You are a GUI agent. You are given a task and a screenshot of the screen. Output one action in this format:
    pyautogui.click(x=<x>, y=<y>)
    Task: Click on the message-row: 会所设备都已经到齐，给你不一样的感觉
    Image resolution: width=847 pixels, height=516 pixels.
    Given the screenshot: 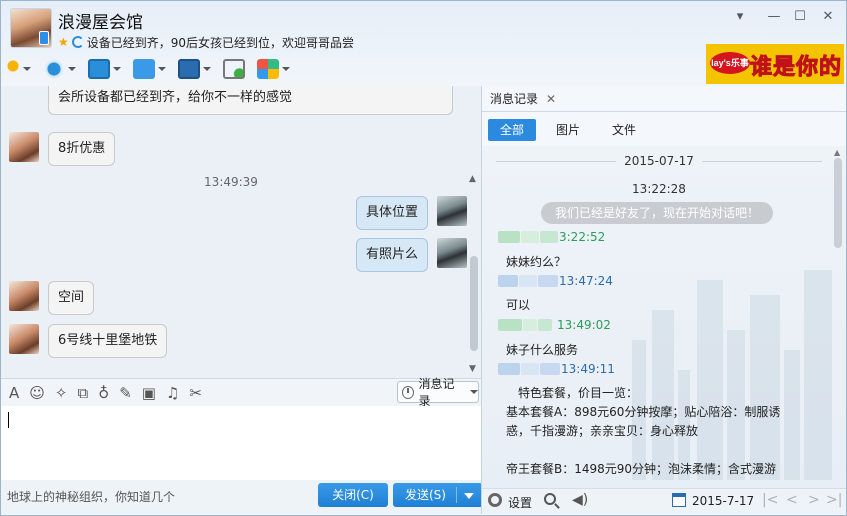 What is the action you would take?
    pyautogui.click(x=231, y=100)
    